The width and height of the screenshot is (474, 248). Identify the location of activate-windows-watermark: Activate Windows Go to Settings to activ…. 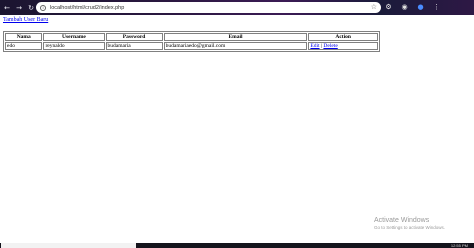
(409, 224).